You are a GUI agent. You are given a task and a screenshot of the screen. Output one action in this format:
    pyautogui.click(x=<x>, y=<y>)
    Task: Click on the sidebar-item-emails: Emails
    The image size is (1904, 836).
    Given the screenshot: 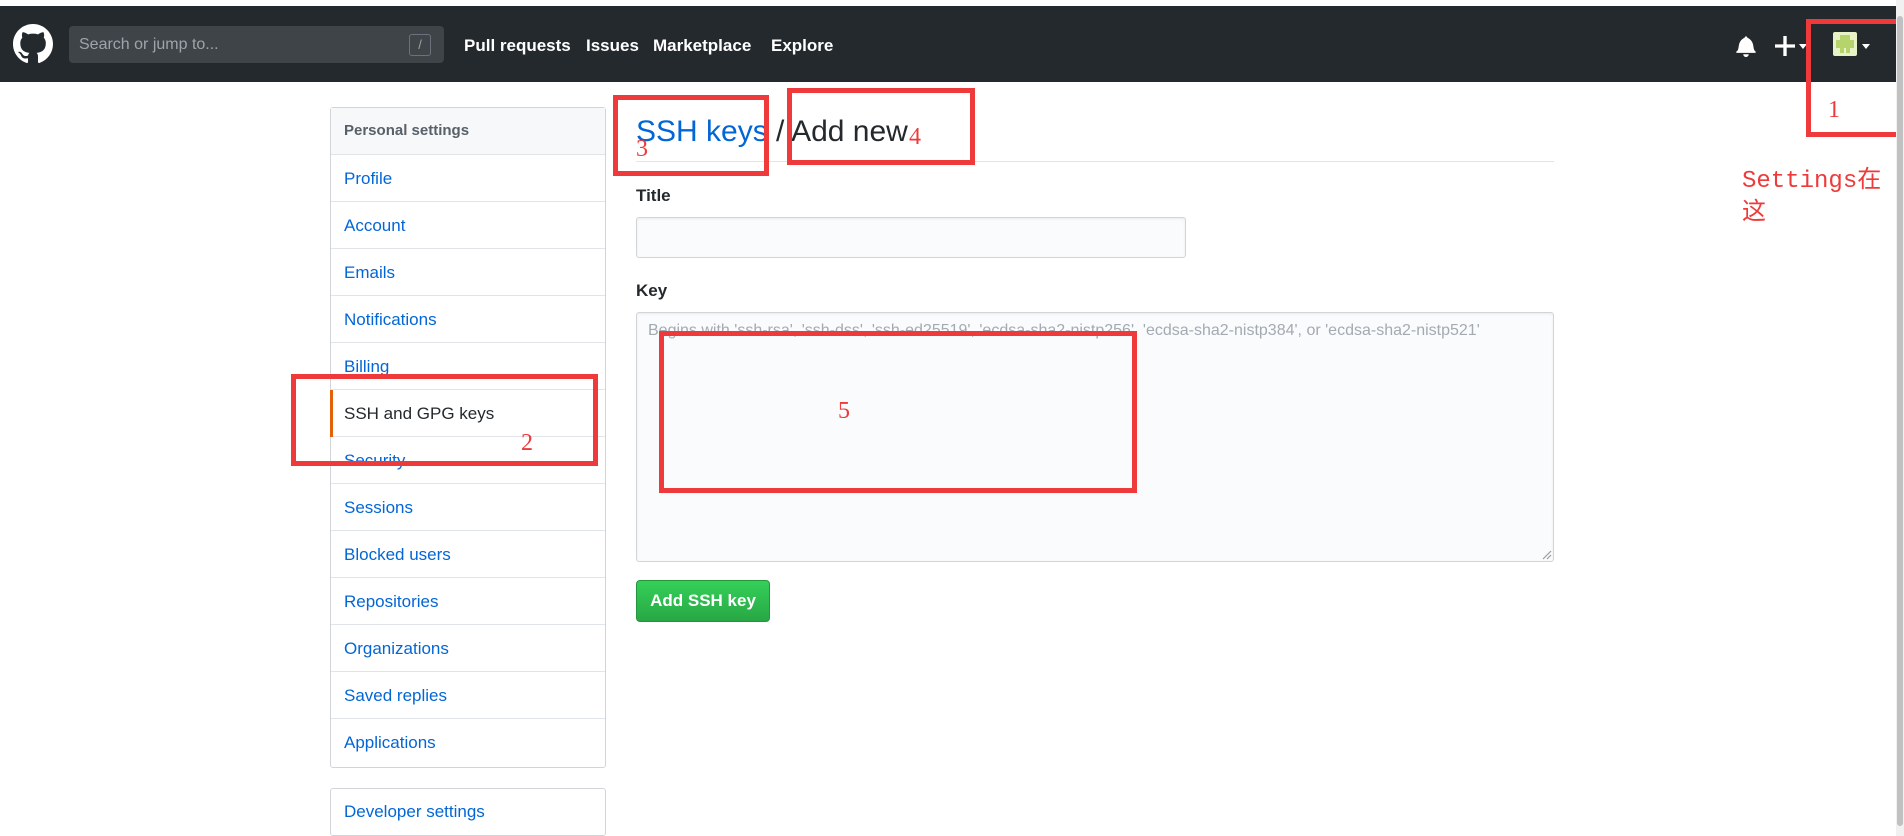 What is the action you would take?
    pyautogui.click(x=468, y=272)
    